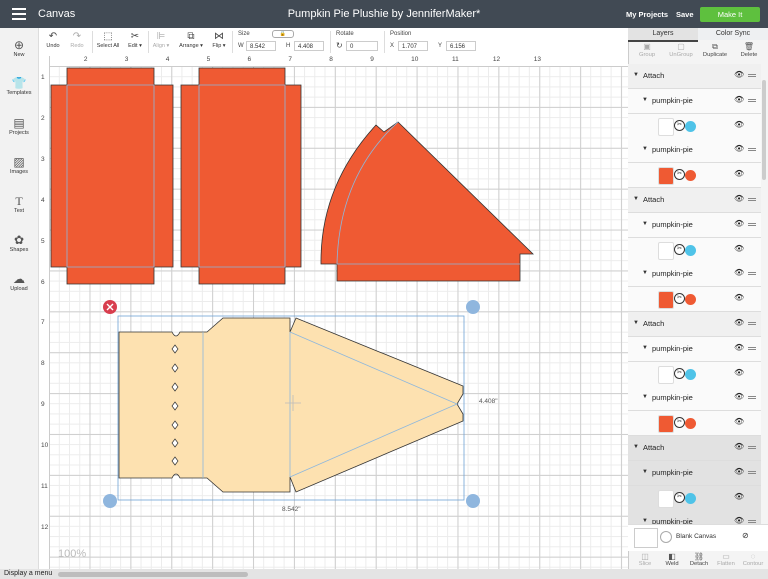 This screenshot has height=579, width=768. What do you see at coordinates (108, 40) in the screenshot?
I see `select-all-button: ⬚ Select All` at bounding box center [108, 40].